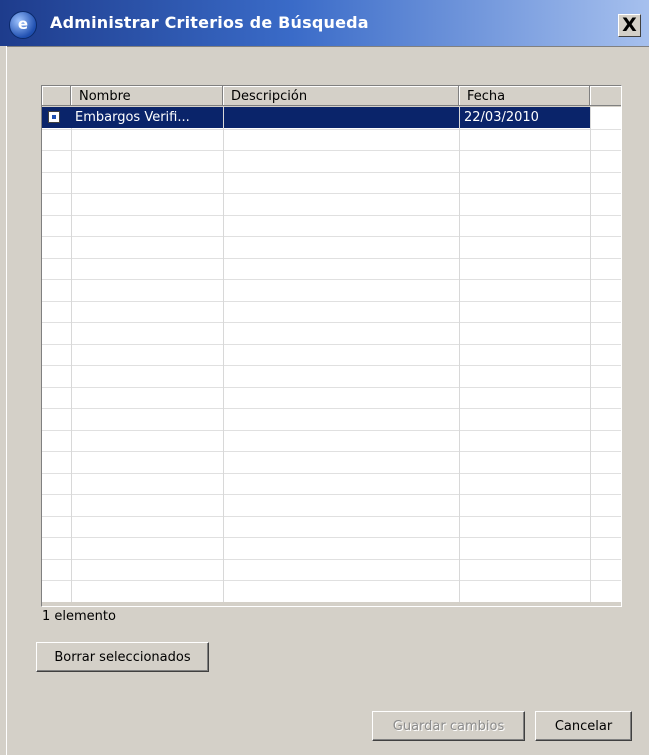 The image size is (649, 755). I want to click on row-checkbox, so click(54, 117).